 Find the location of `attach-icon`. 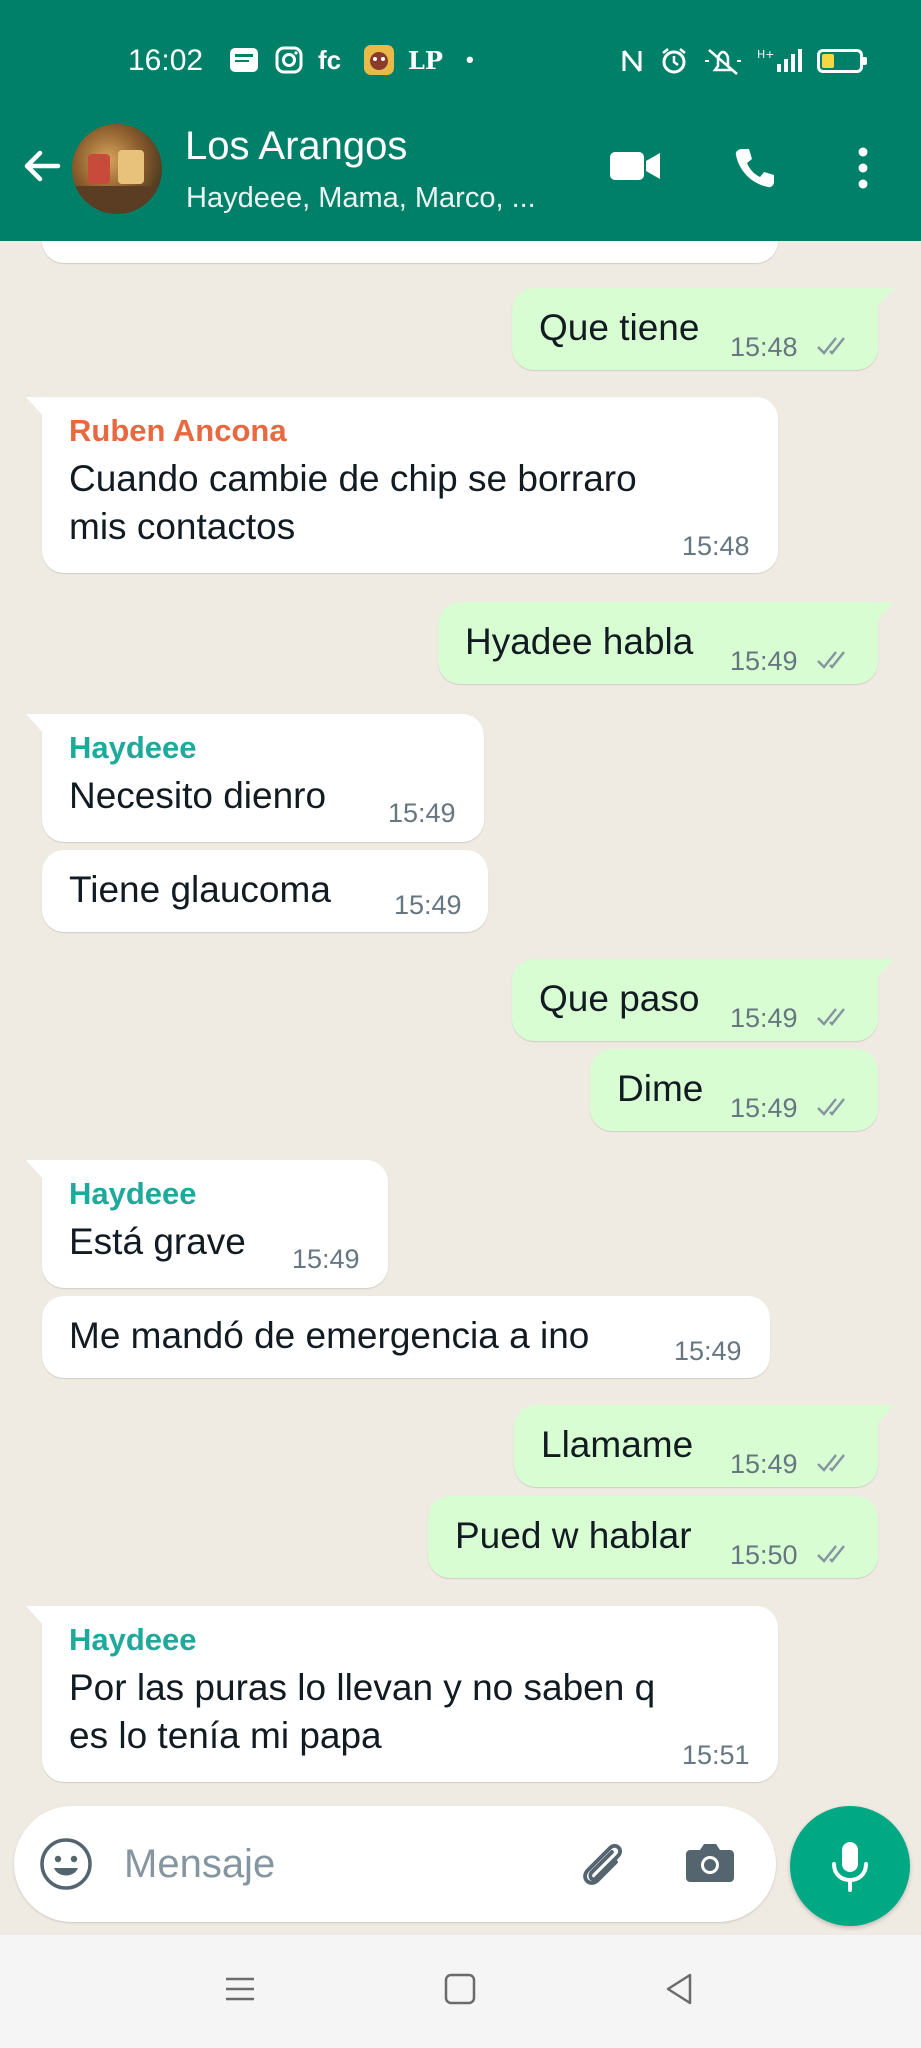

attach-icon is located at coordinates (602, 1864).